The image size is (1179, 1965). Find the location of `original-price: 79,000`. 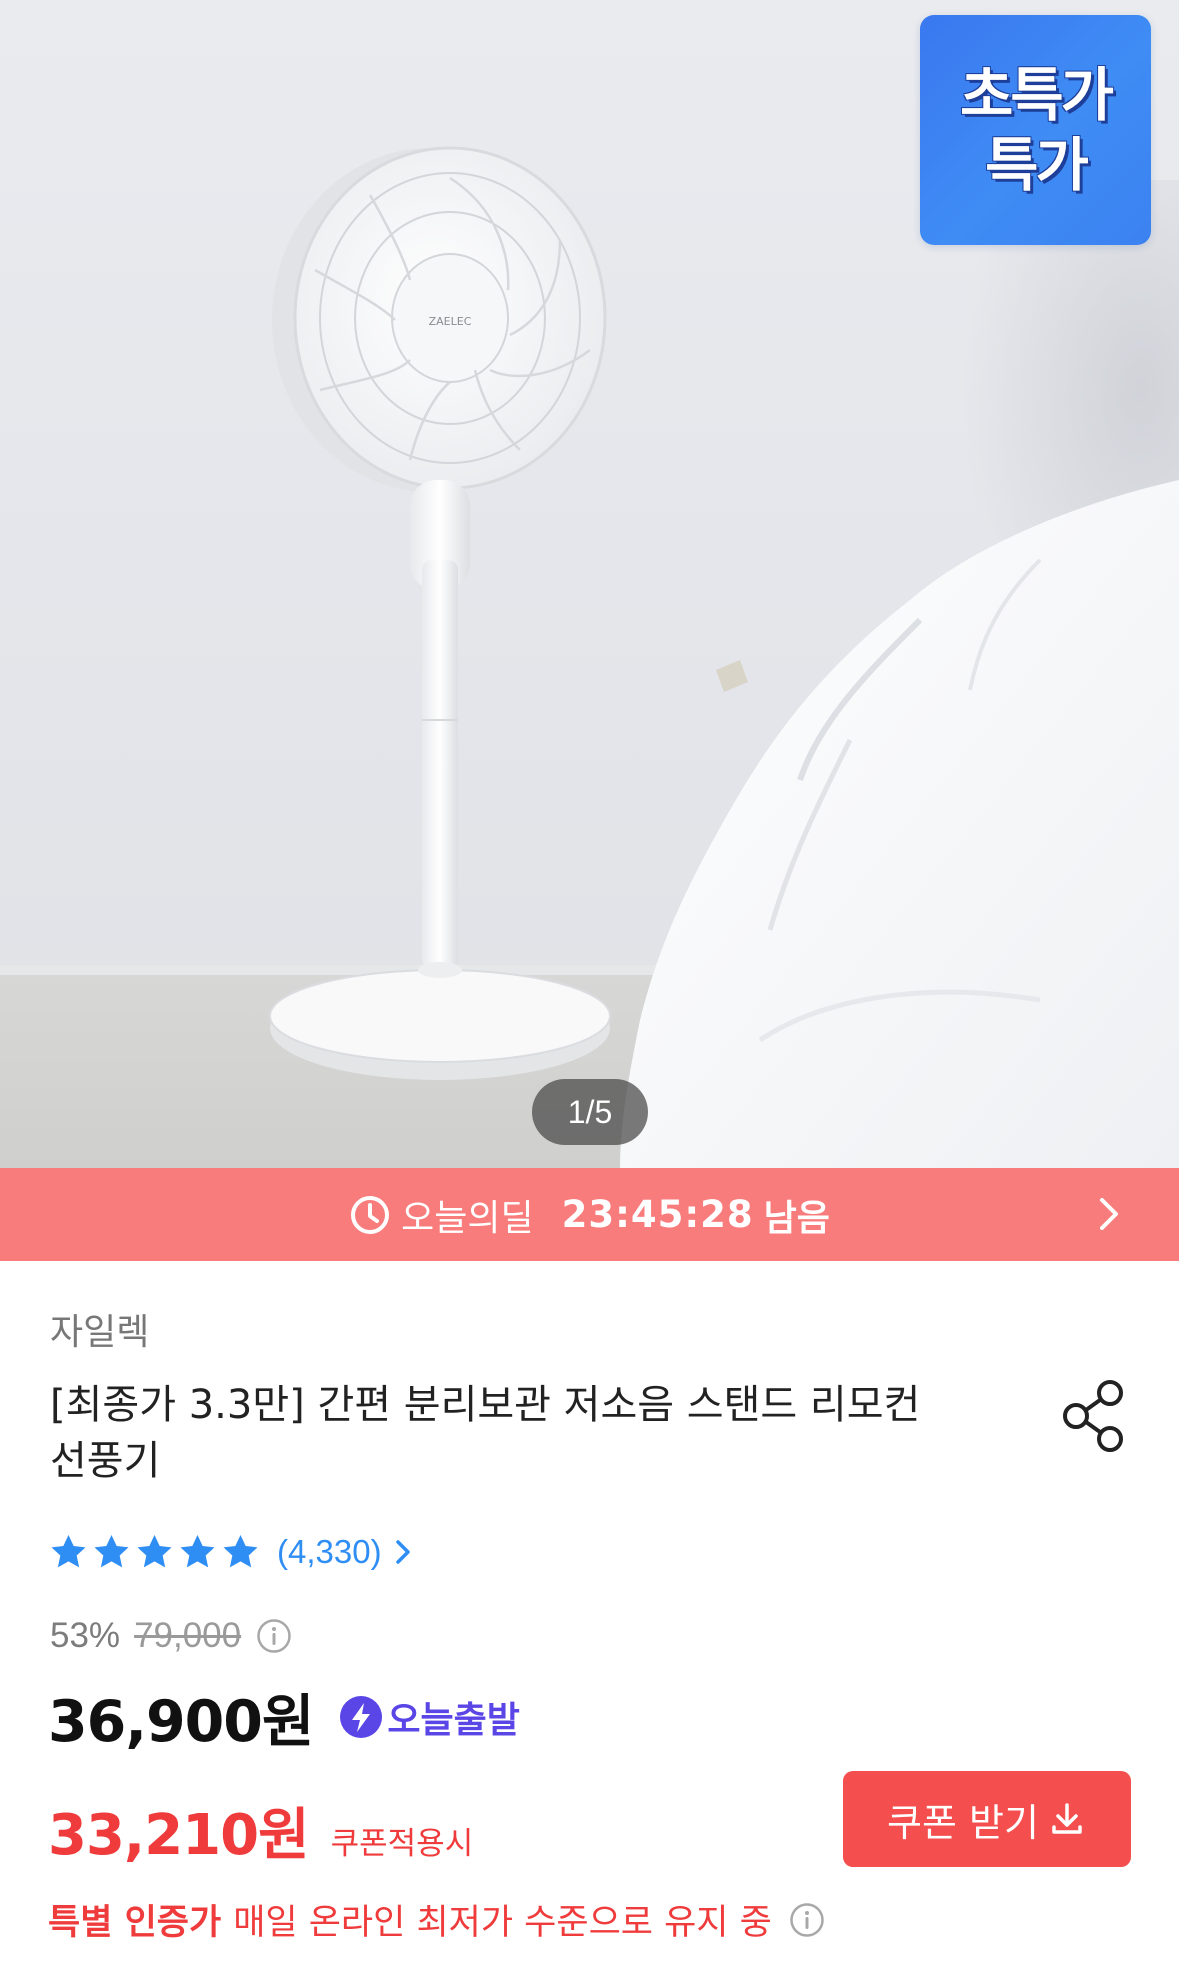

original-price: 79,000 is located at coordinates (188, 1635).